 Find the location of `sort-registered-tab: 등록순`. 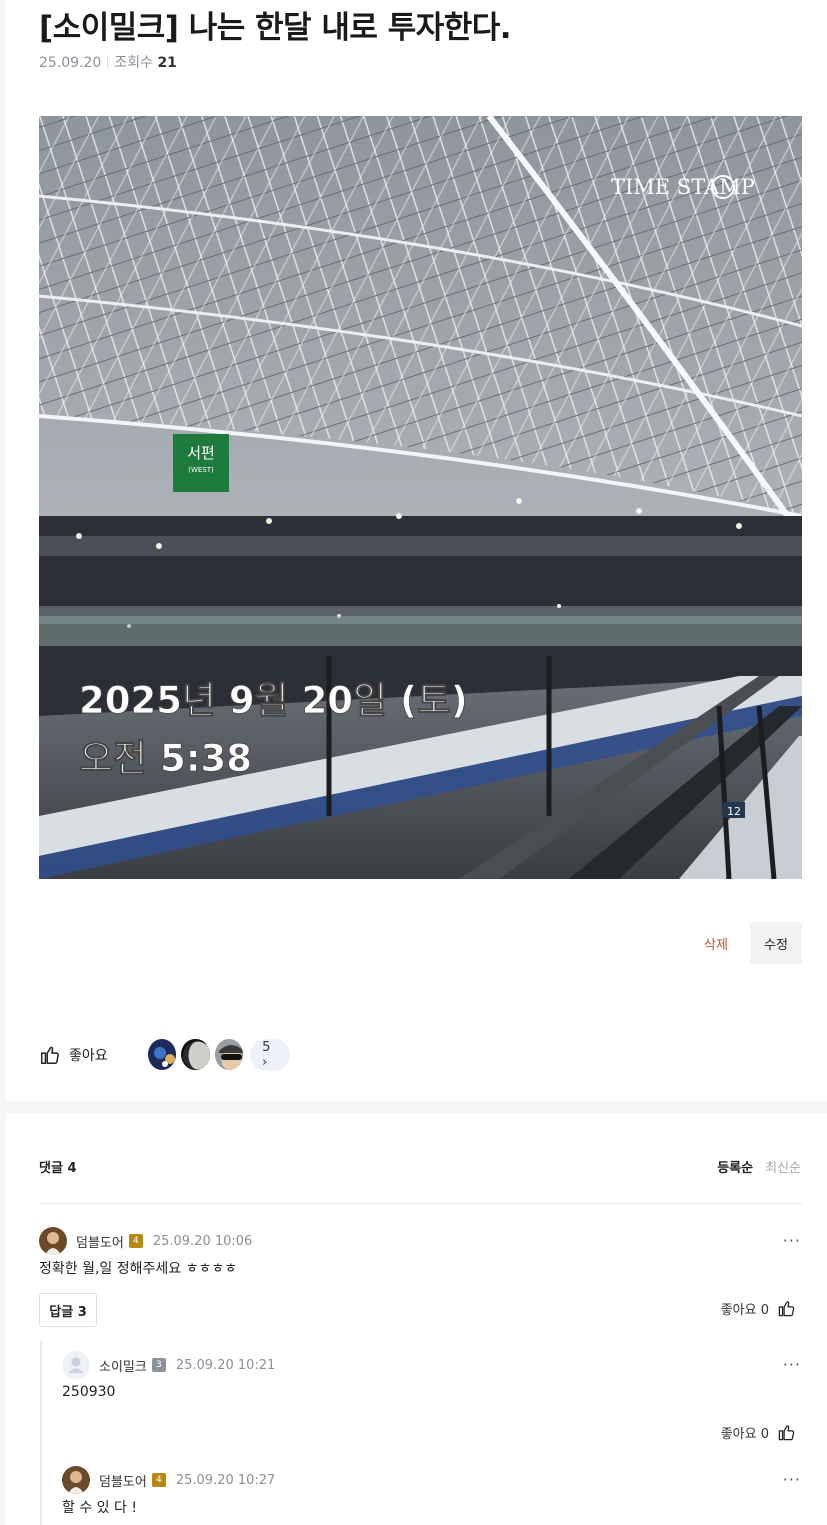

sort-registered-tab: 등록순 is located at coordinates (735, 1166).